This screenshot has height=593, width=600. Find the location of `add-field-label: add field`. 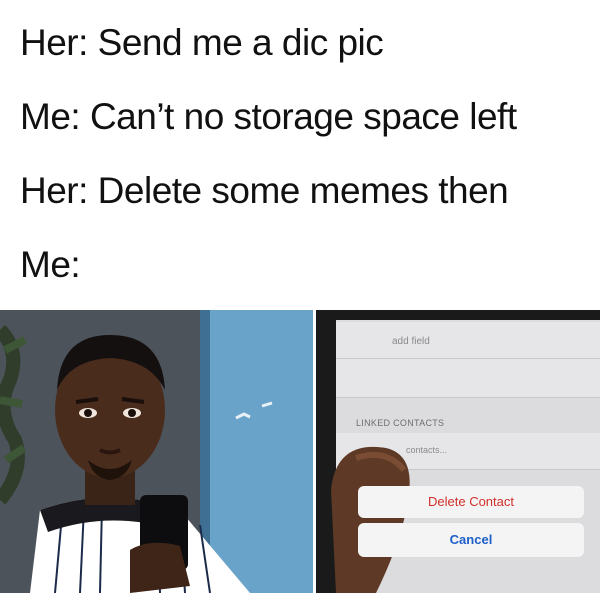

add-field-label: add field is located at coordinates (411, 341).